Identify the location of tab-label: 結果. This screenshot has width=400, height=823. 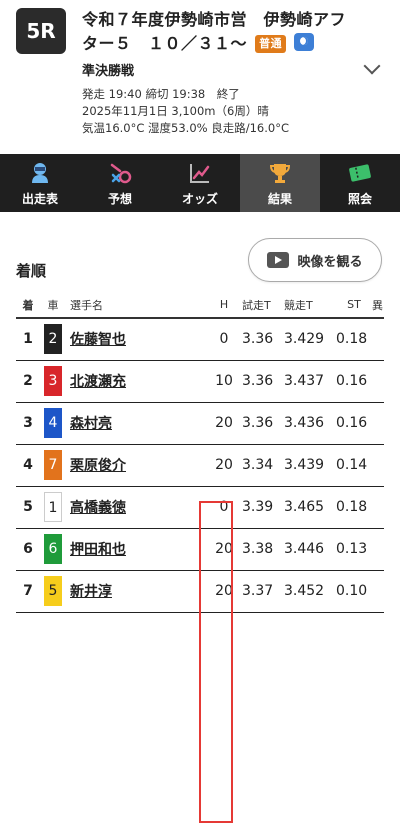
(279, 198).